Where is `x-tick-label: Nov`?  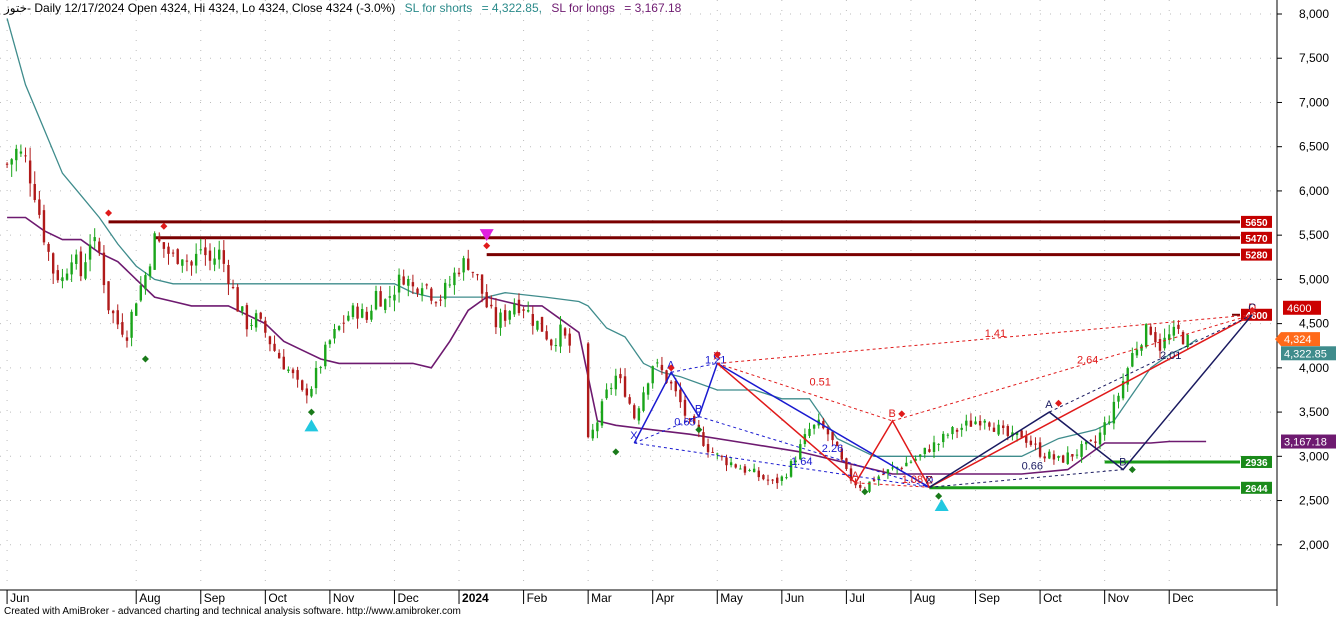
x-tick-label: Nov is located at coordinates (343, 598).